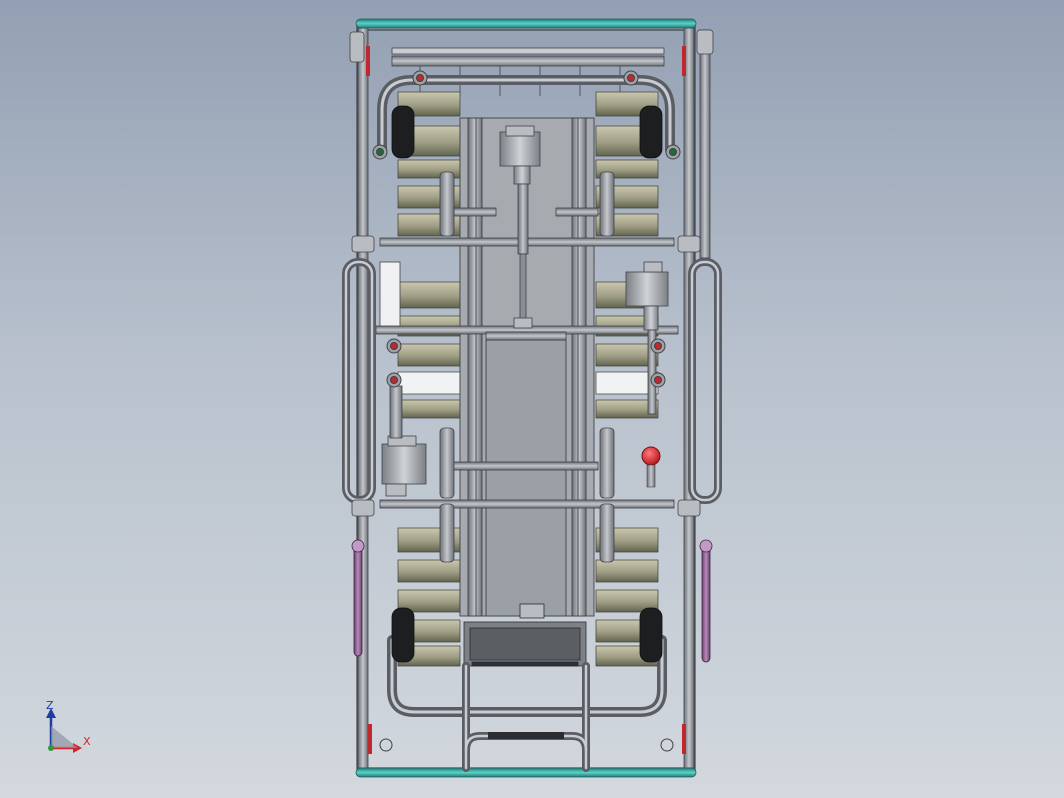 The height and width of the screenshot is (798, 1064). I want to click on left-purple-handle, so click(358, 598).